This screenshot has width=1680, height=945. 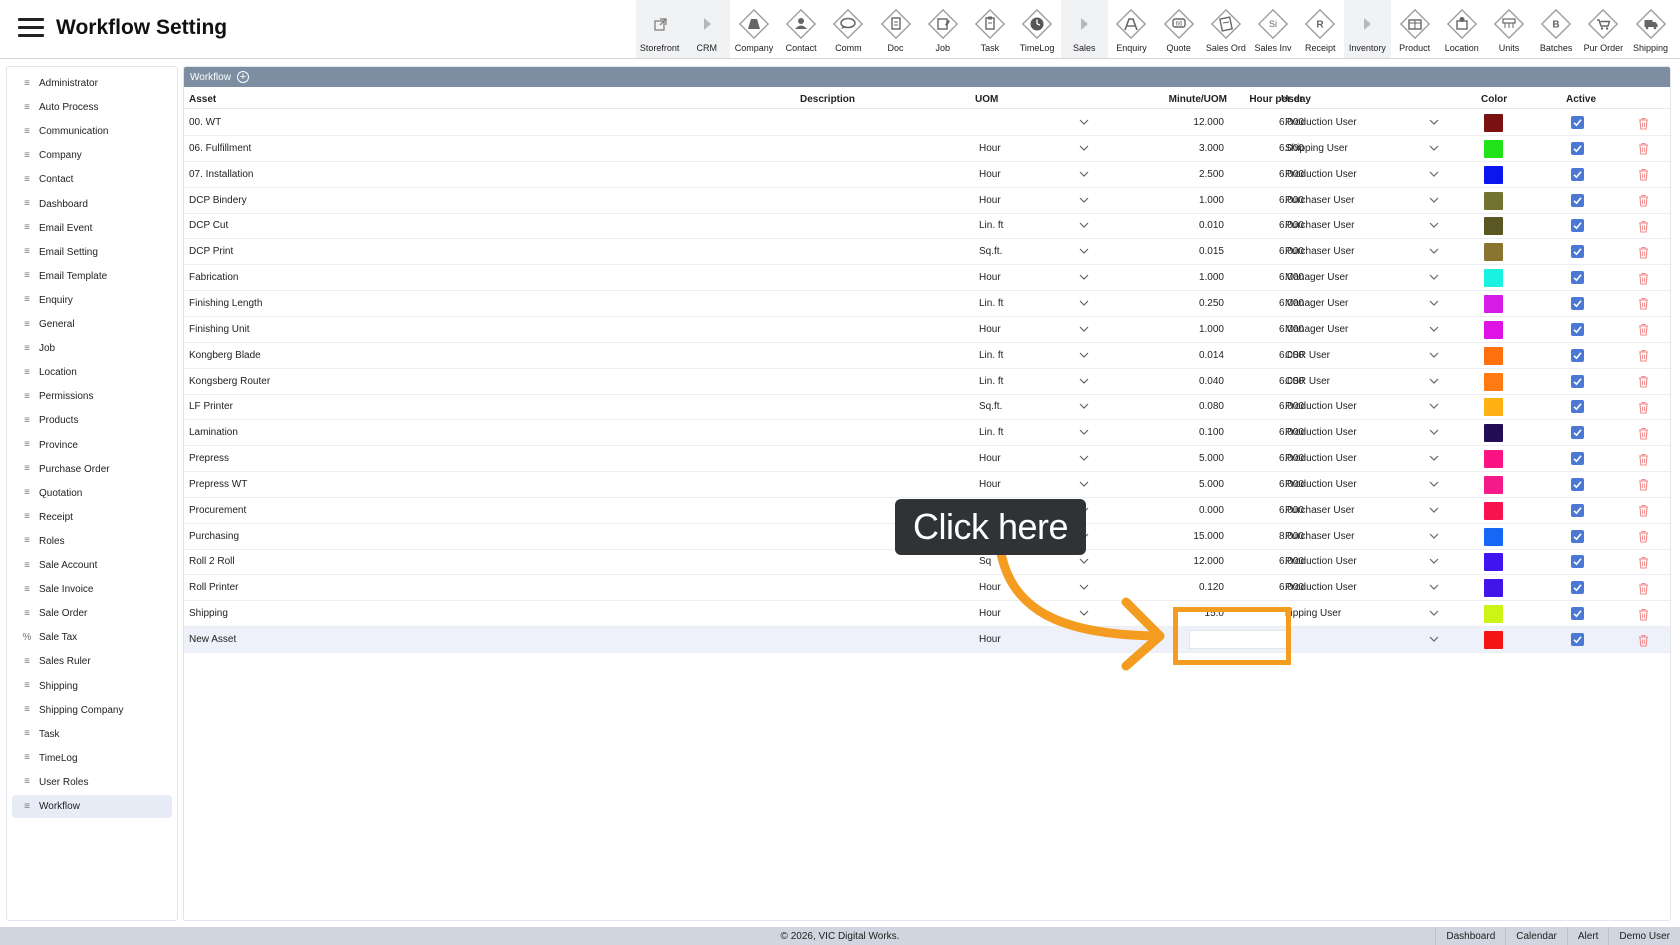 I want to click on sidebar-item-administrator: ≡ Administrator, so click(x=92, y=83).